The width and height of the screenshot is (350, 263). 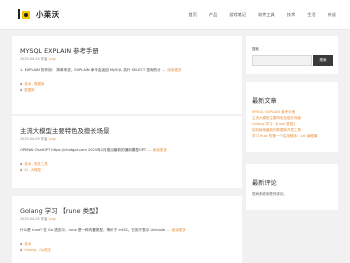 What do you see at coordinates (269, 194) in the screenshot?
I see `no-comments-text: 您尚未收到任何评论。` at bounding box center [269, 194].